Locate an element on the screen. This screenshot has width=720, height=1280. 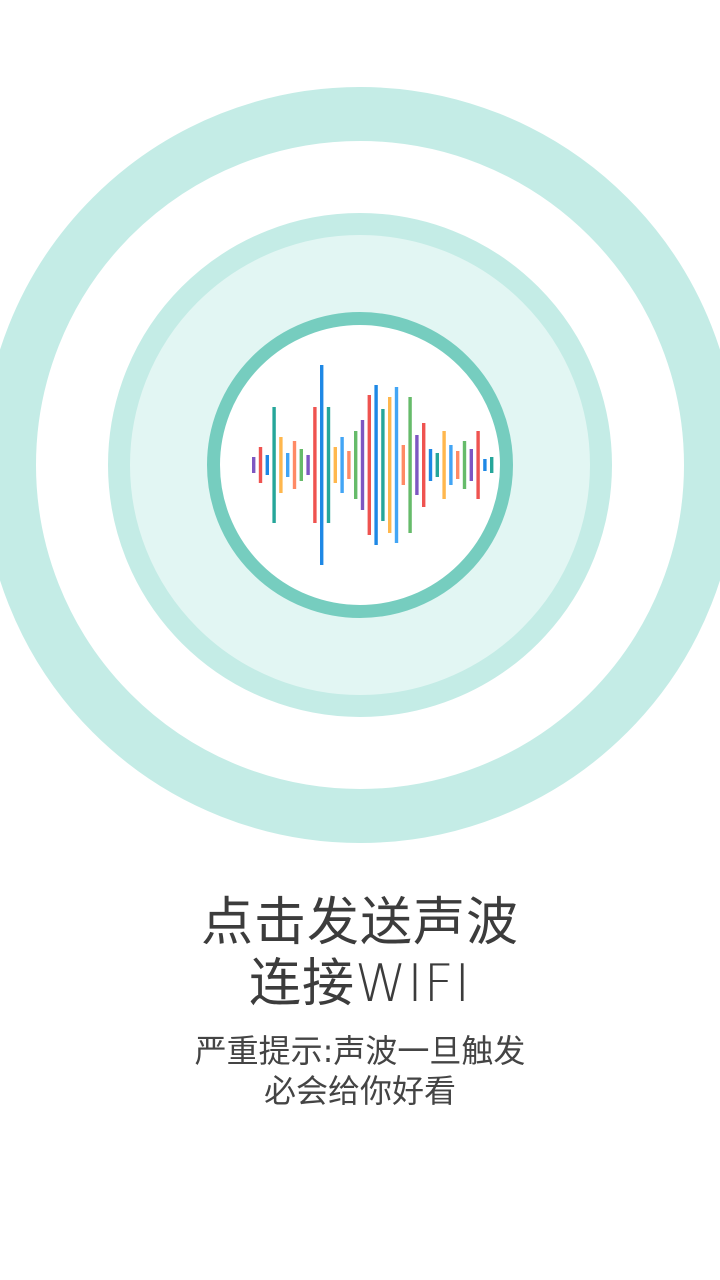
title-line-1: 点击发送声波 is located at coordinates (359, 923).